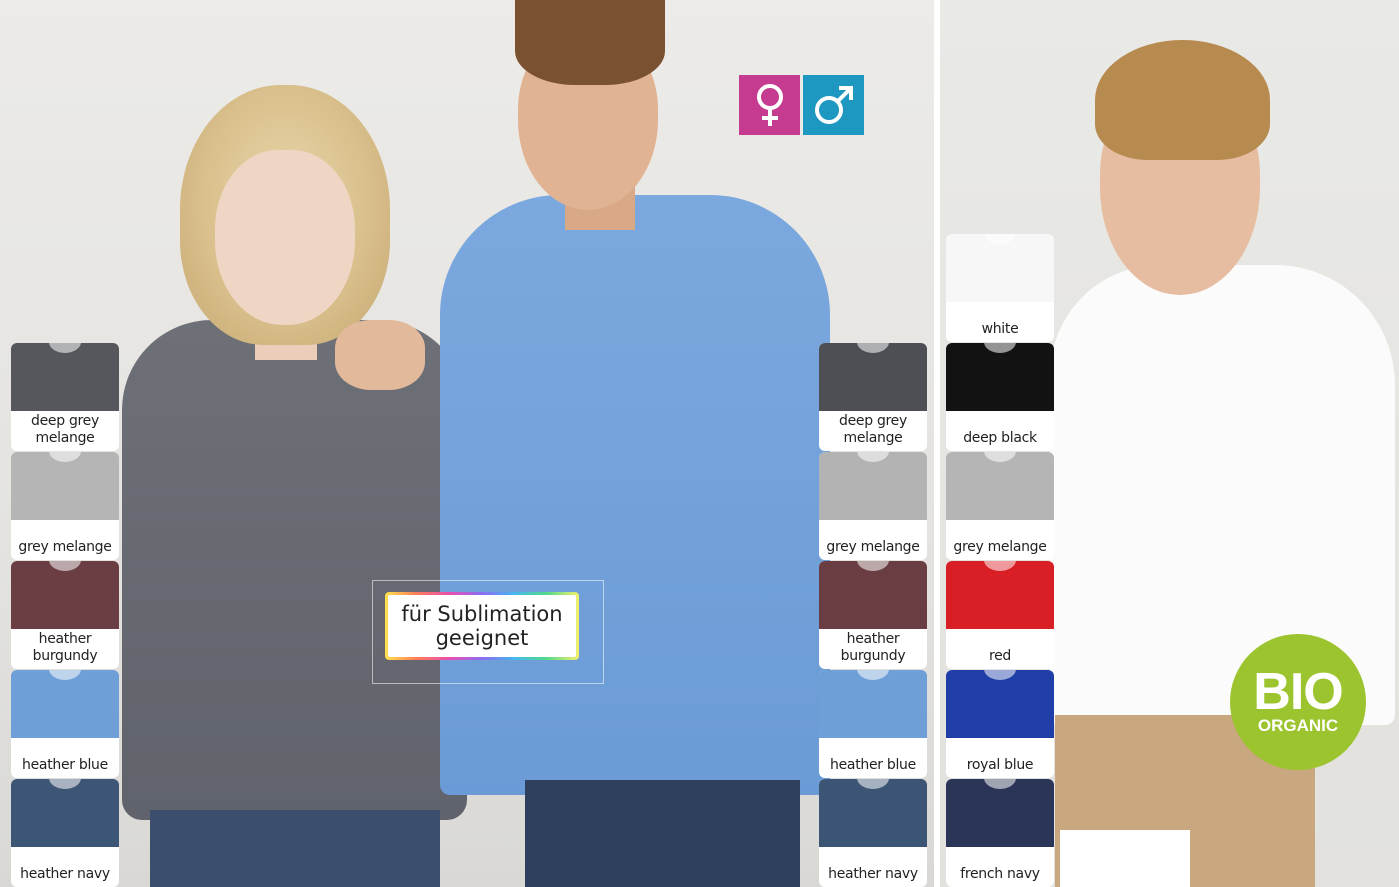  What do you see at coordinates (1182, 100) in the screenshot?
I see `model-hair` at bounding box center [1182, 100].